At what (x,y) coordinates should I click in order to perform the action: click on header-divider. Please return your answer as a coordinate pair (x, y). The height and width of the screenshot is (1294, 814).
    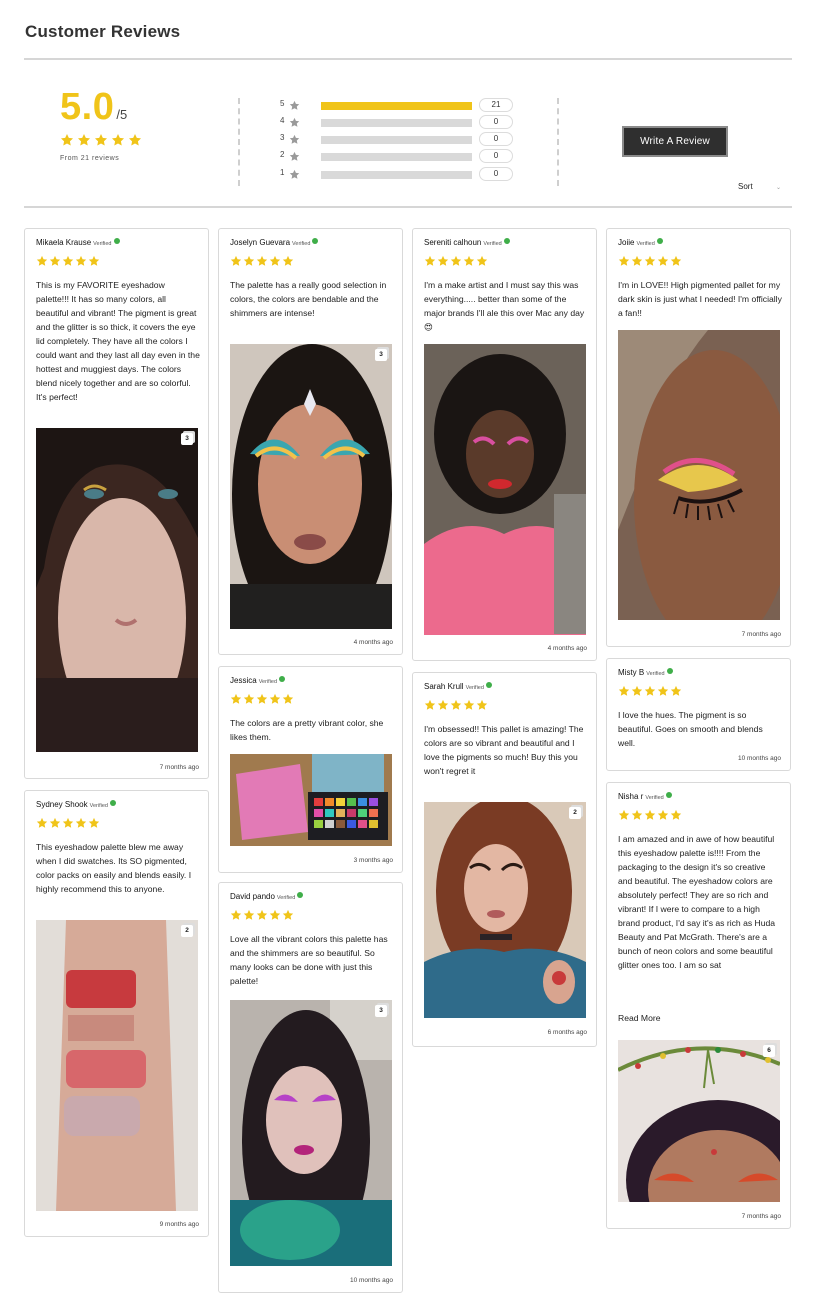
    Looking at the image, I should click on (408, 59).